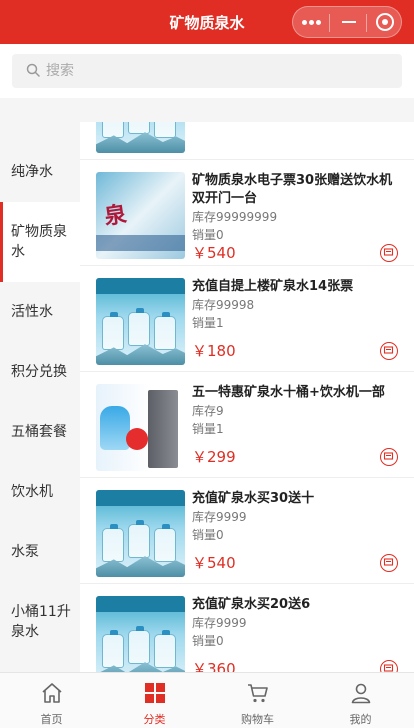 The image size is (414, 728). Describe the element at coordinates (214, 457) in the screenshot. I see `product-price: ￥299` at that location.